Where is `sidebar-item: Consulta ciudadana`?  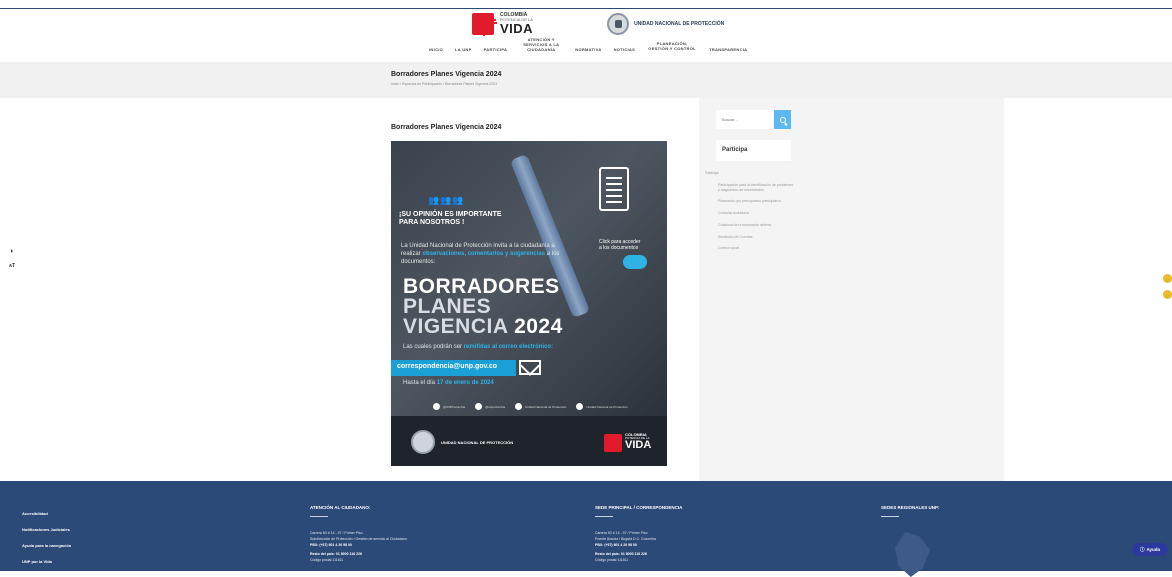
sidebar-item: Consulta ciudadana is located at coordinates (750, 213).